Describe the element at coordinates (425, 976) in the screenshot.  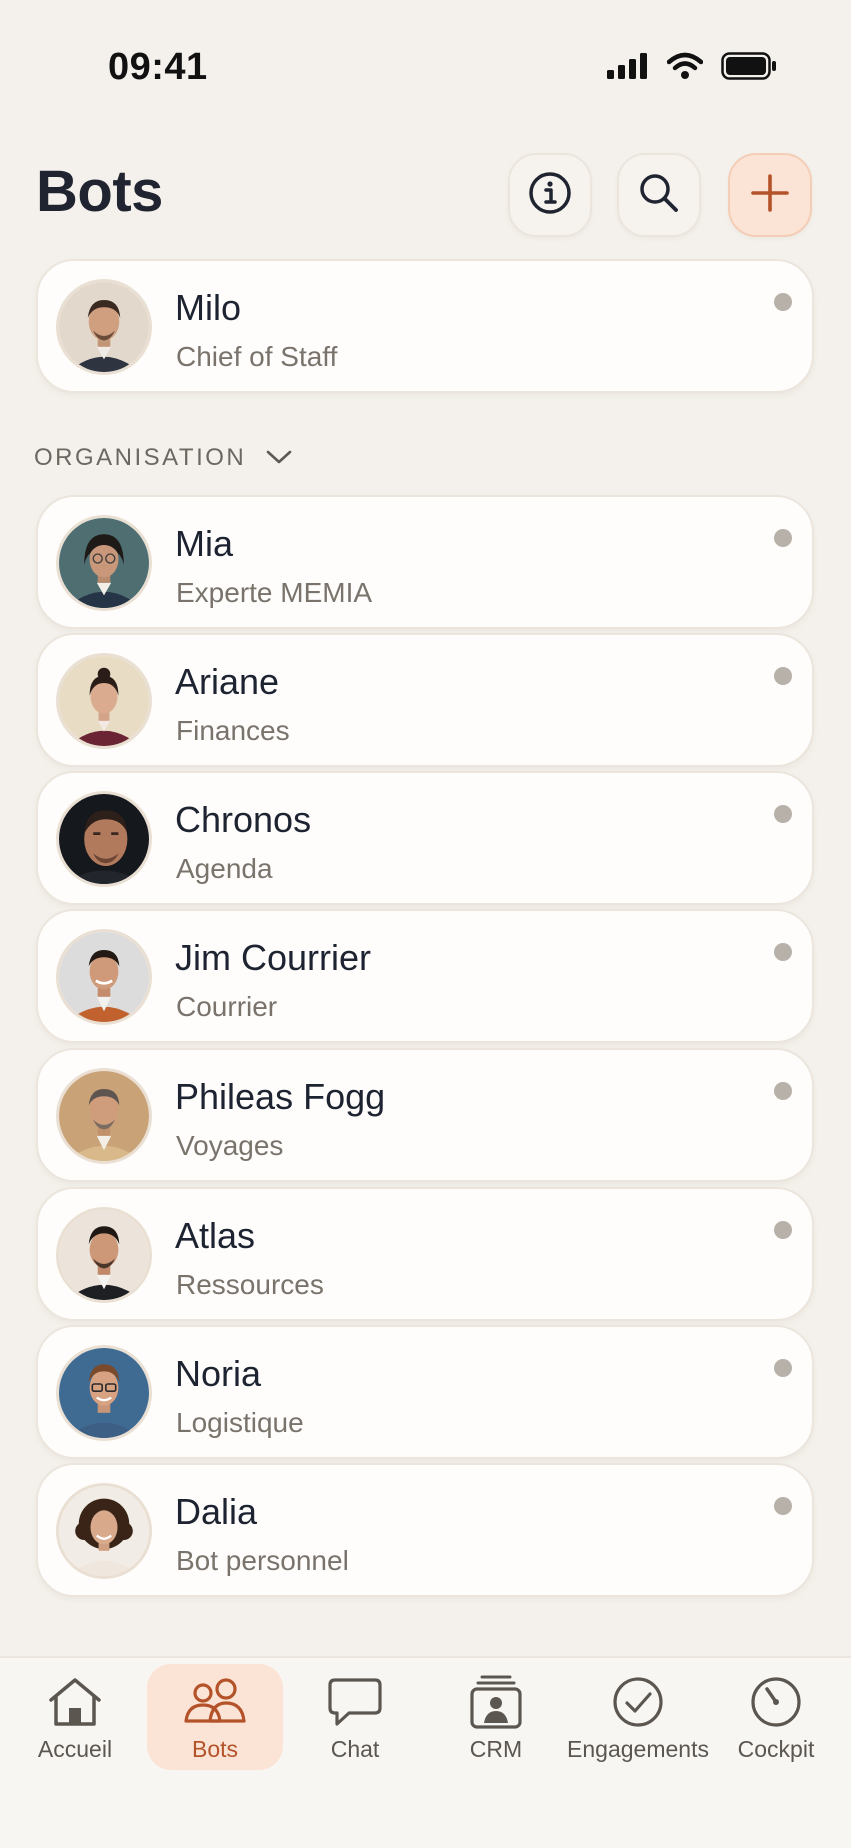
I see `bot-card-jim-courrier: Jim Courrier Courrier` at that location.